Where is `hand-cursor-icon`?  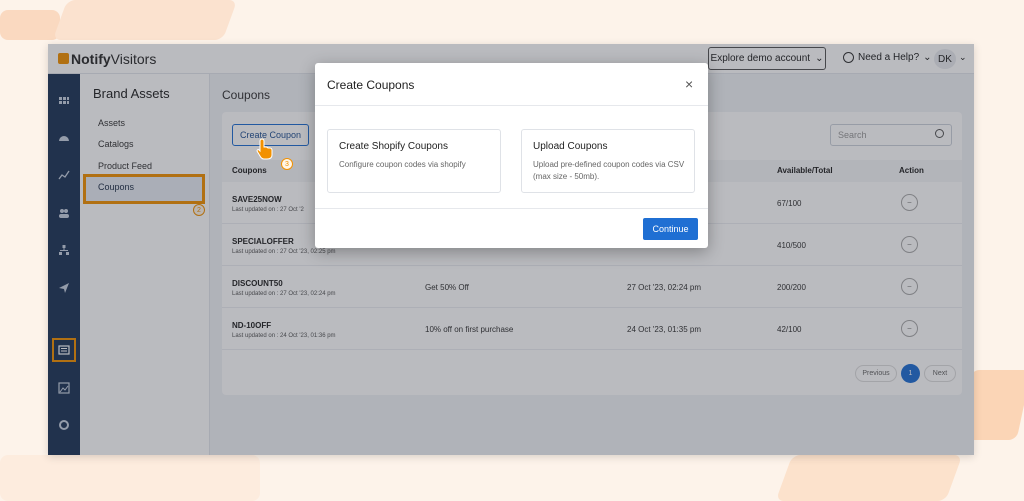 hand-cursor-icon is located at coordinates (264, 149).